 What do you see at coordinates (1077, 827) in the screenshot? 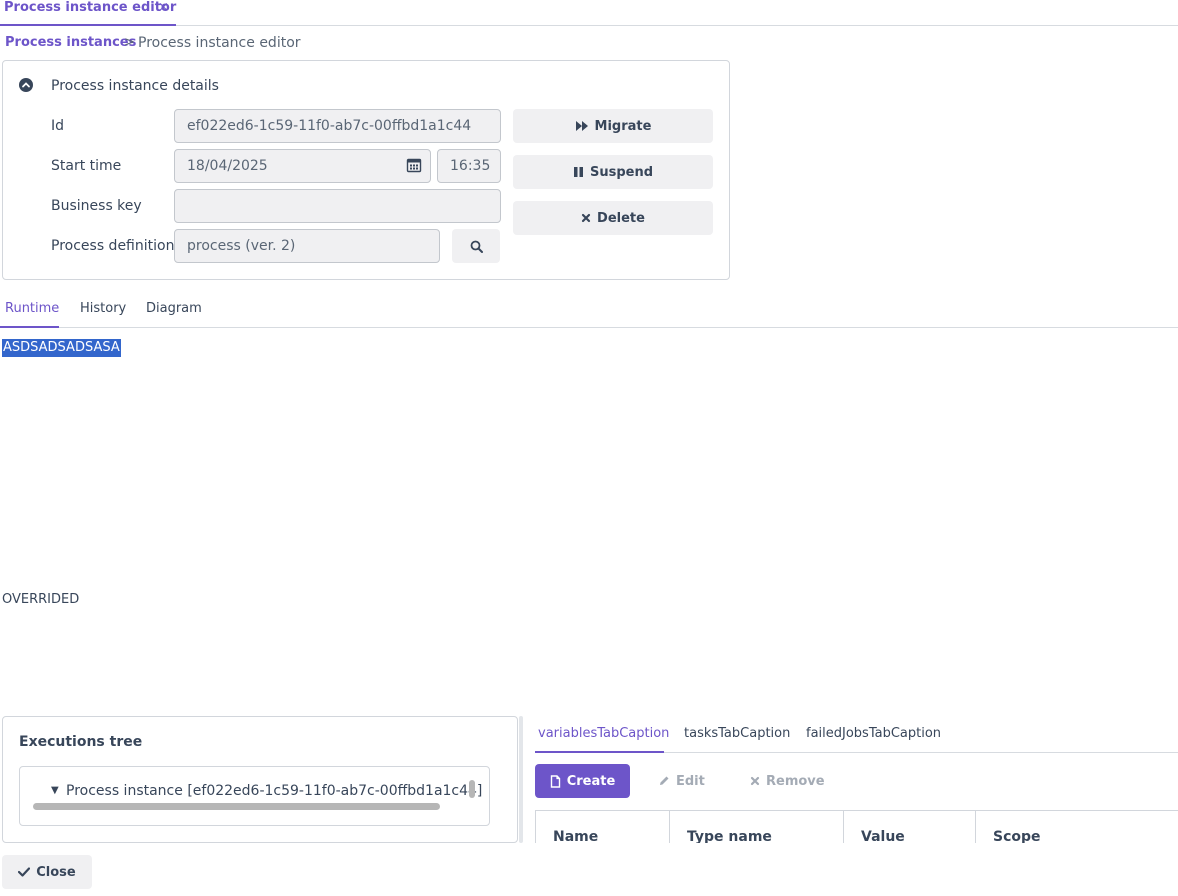
I see `column-header-scope: Scope` at bounding box center [1077, 827].